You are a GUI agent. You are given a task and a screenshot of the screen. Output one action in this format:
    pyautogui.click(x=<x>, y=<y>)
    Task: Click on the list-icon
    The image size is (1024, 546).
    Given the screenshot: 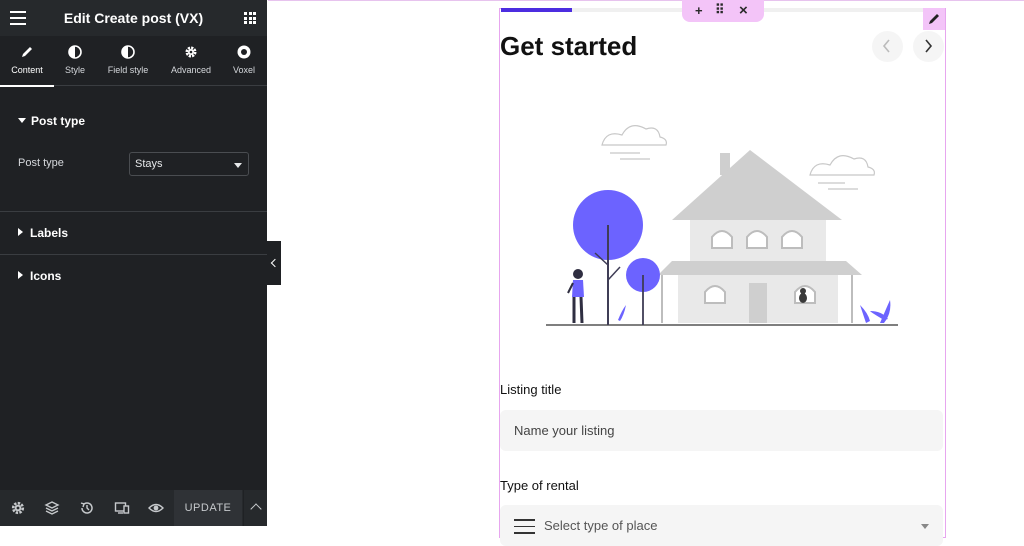 What is the action you would take?
    pyautogui.click(x=524, y=529)
    